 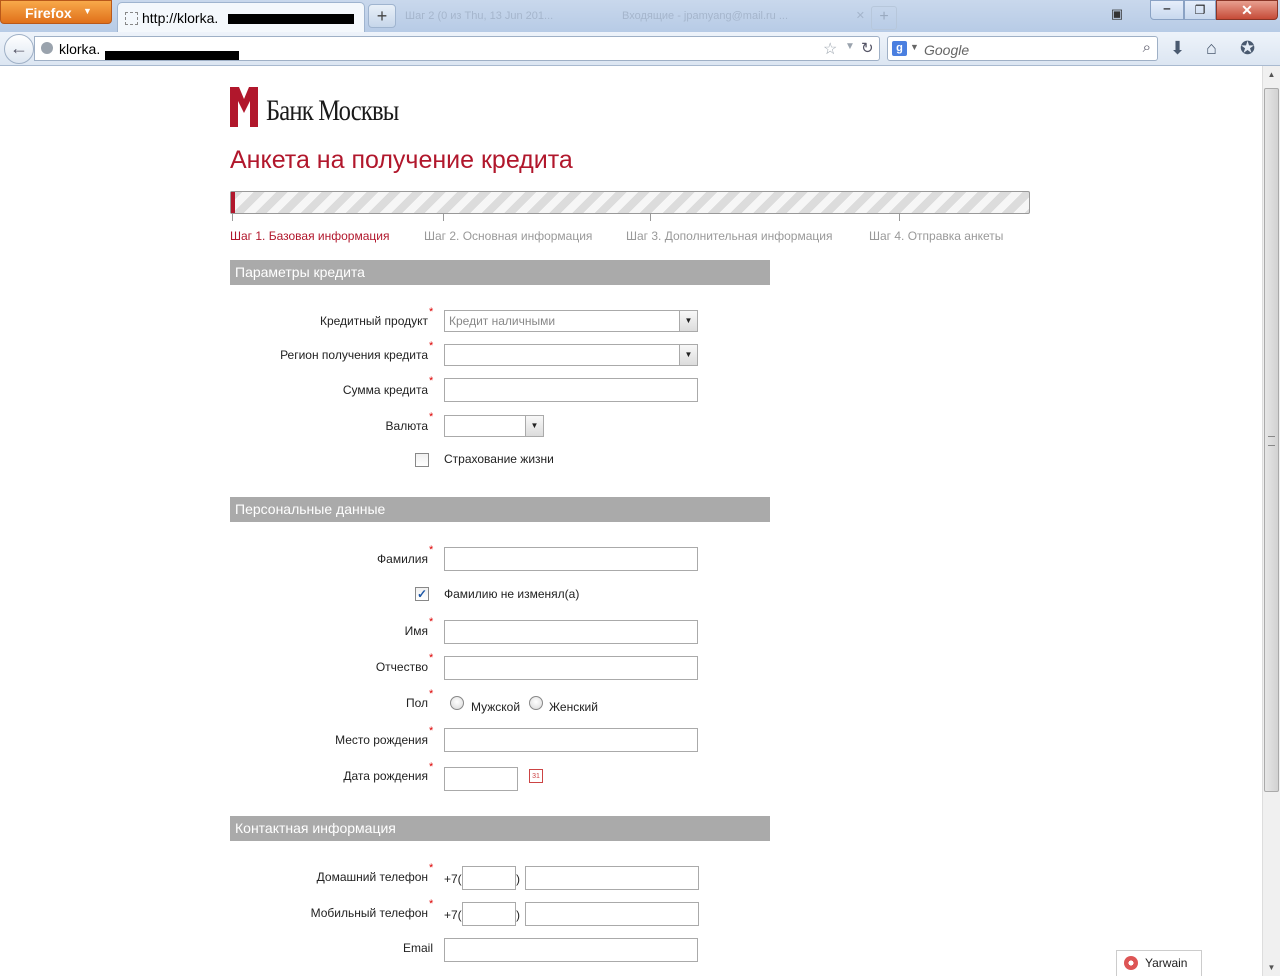 What do you see at coordinates (172, 55) in the screenshot?
I see `redaction-bar` at bounding box center [172, 55].